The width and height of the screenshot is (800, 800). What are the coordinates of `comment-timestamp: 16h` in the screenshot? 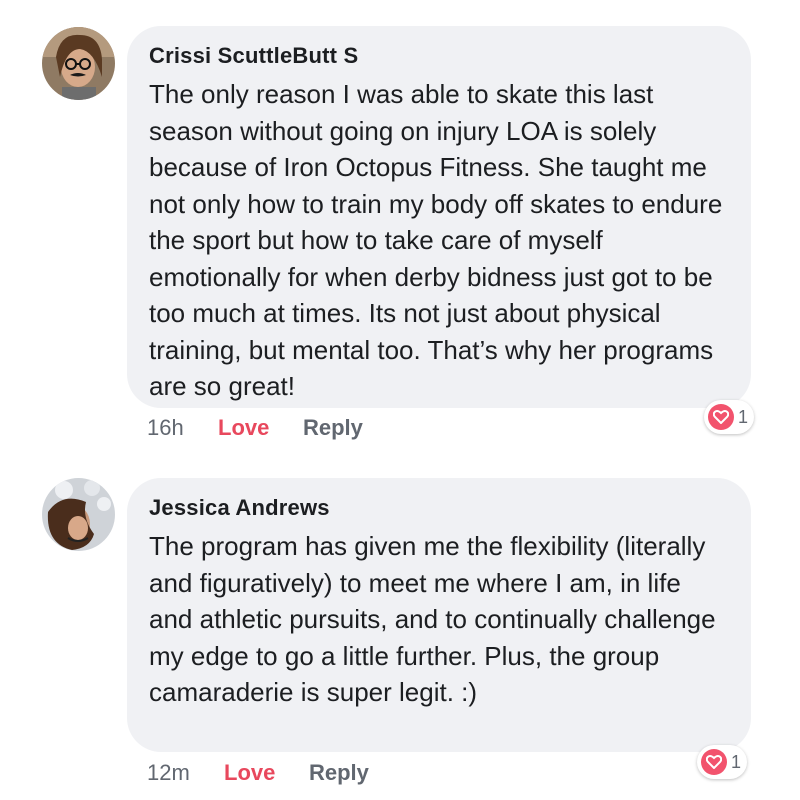 It's located at (165, 428).